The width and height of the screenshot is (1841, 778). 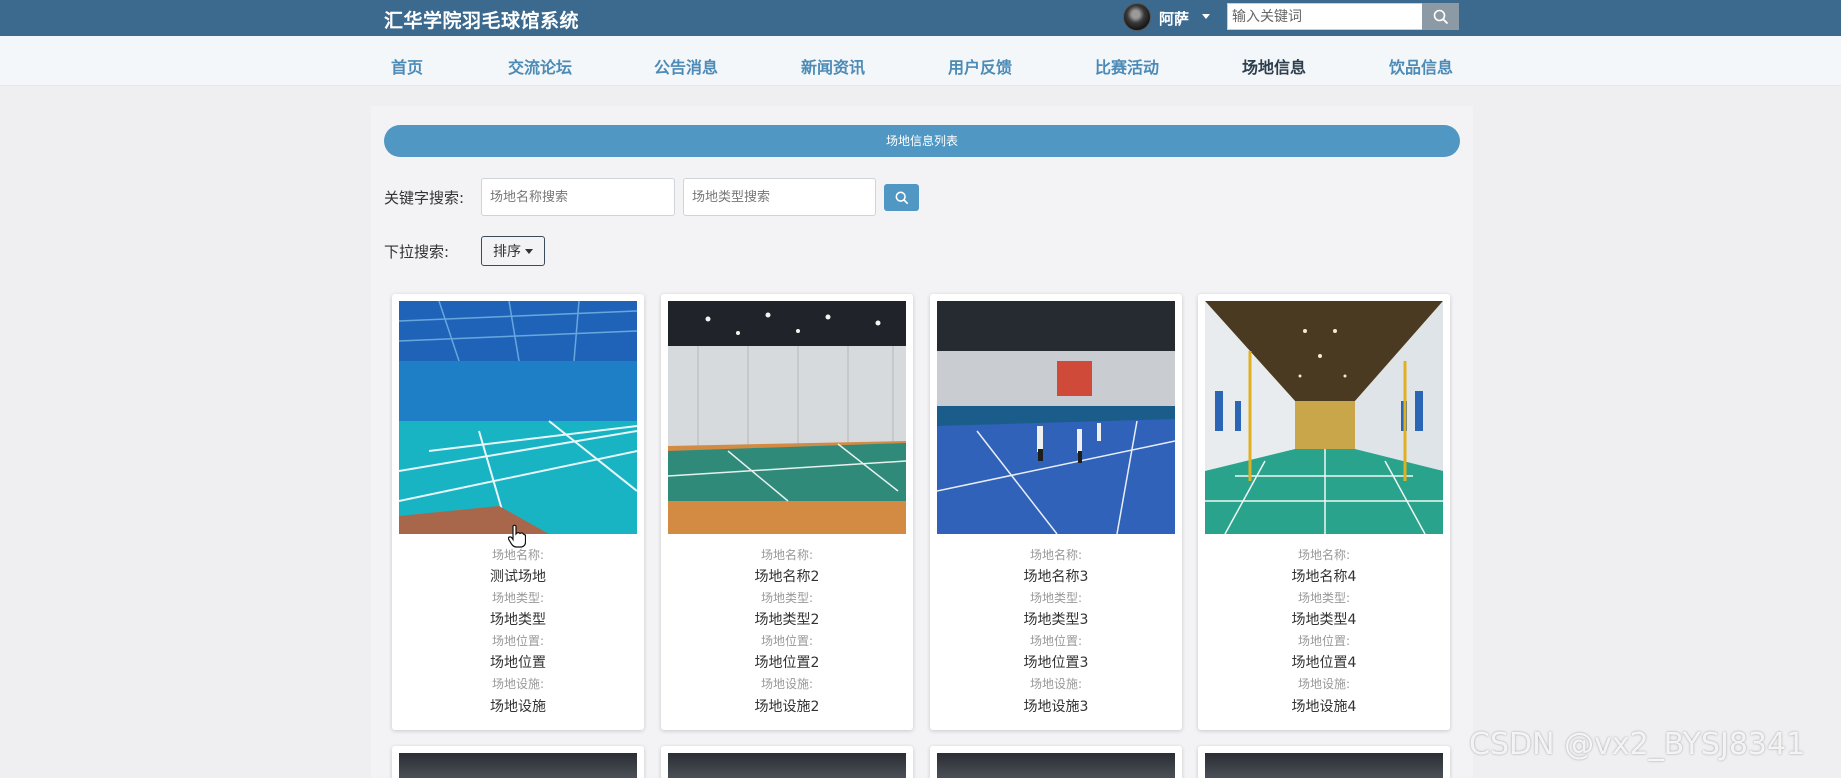 What do you see at coordinates (787, 577) in the screenshot?
I see `venue-name: 场地名称2` at bounding box center [787, 577].